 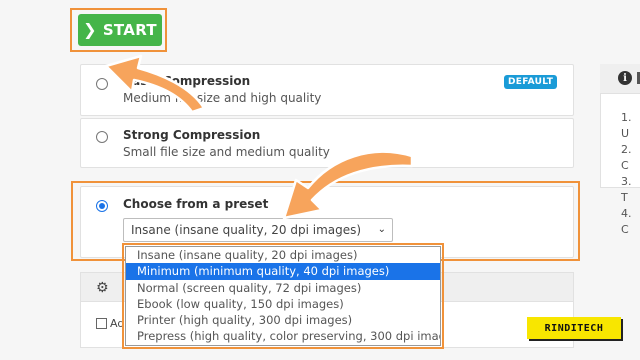 I want to click on info-step: 1. U, so click(x=626, y=125).